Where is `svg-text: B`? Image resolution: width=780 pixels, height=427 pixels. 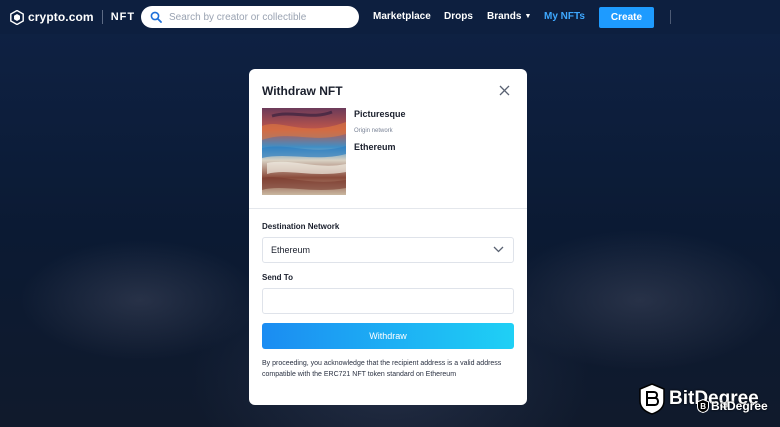 svg-text: B is located at coordinates (703, 406).